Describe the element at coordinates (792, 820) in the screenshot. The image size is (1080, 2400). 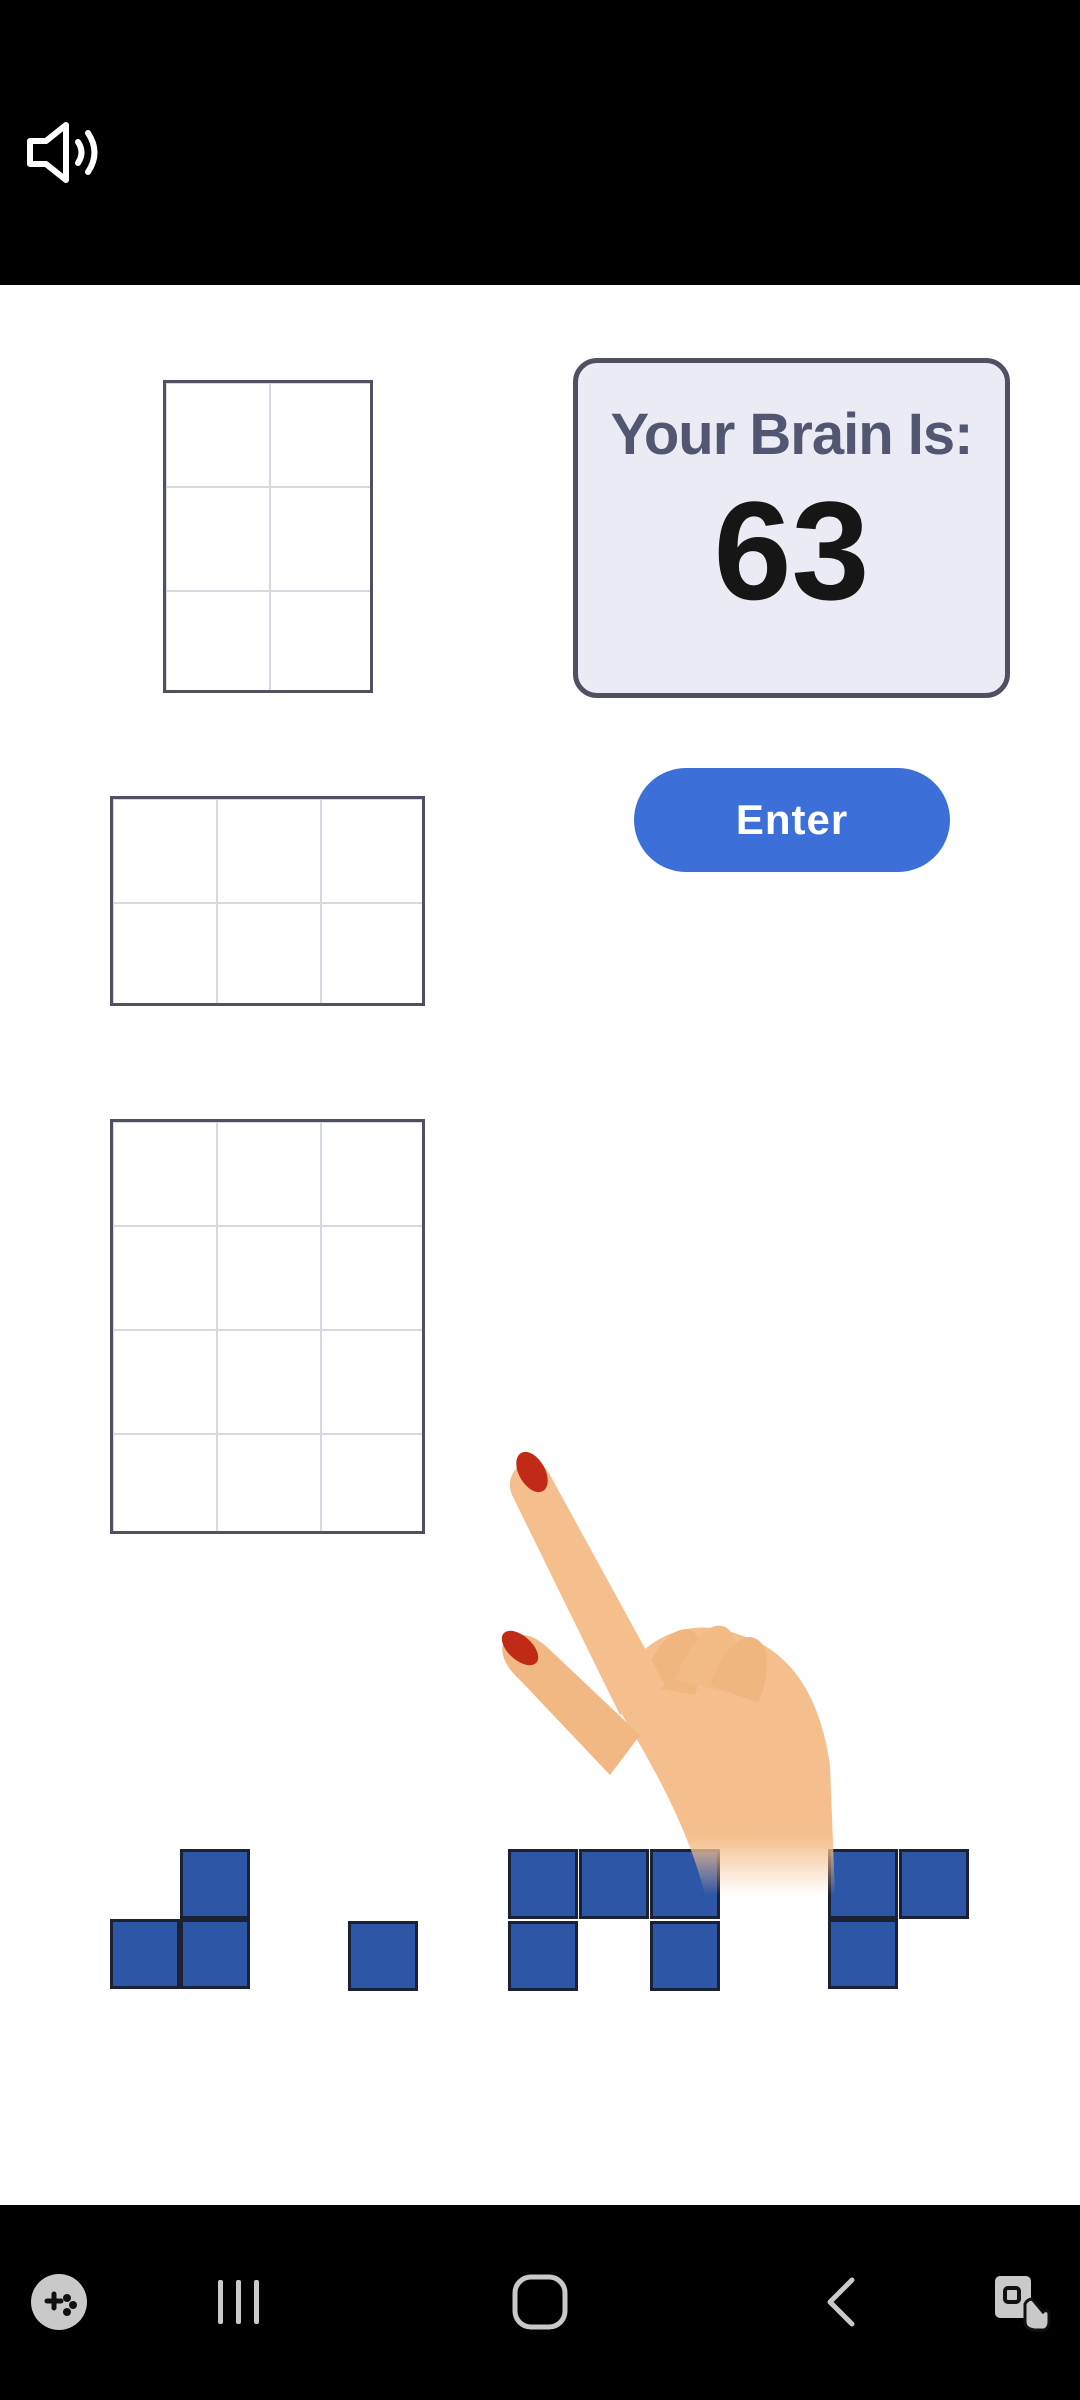
I see `enter-button: Enter` at that location.